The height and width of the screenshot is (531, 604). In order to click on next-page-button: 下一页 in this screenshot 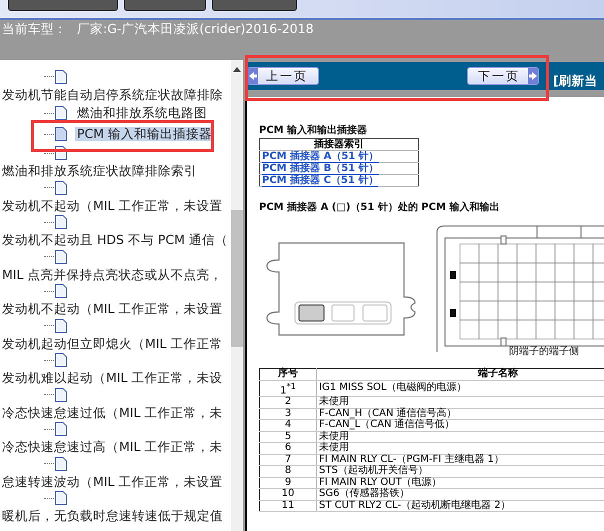, I will do `click(503, 76)`.